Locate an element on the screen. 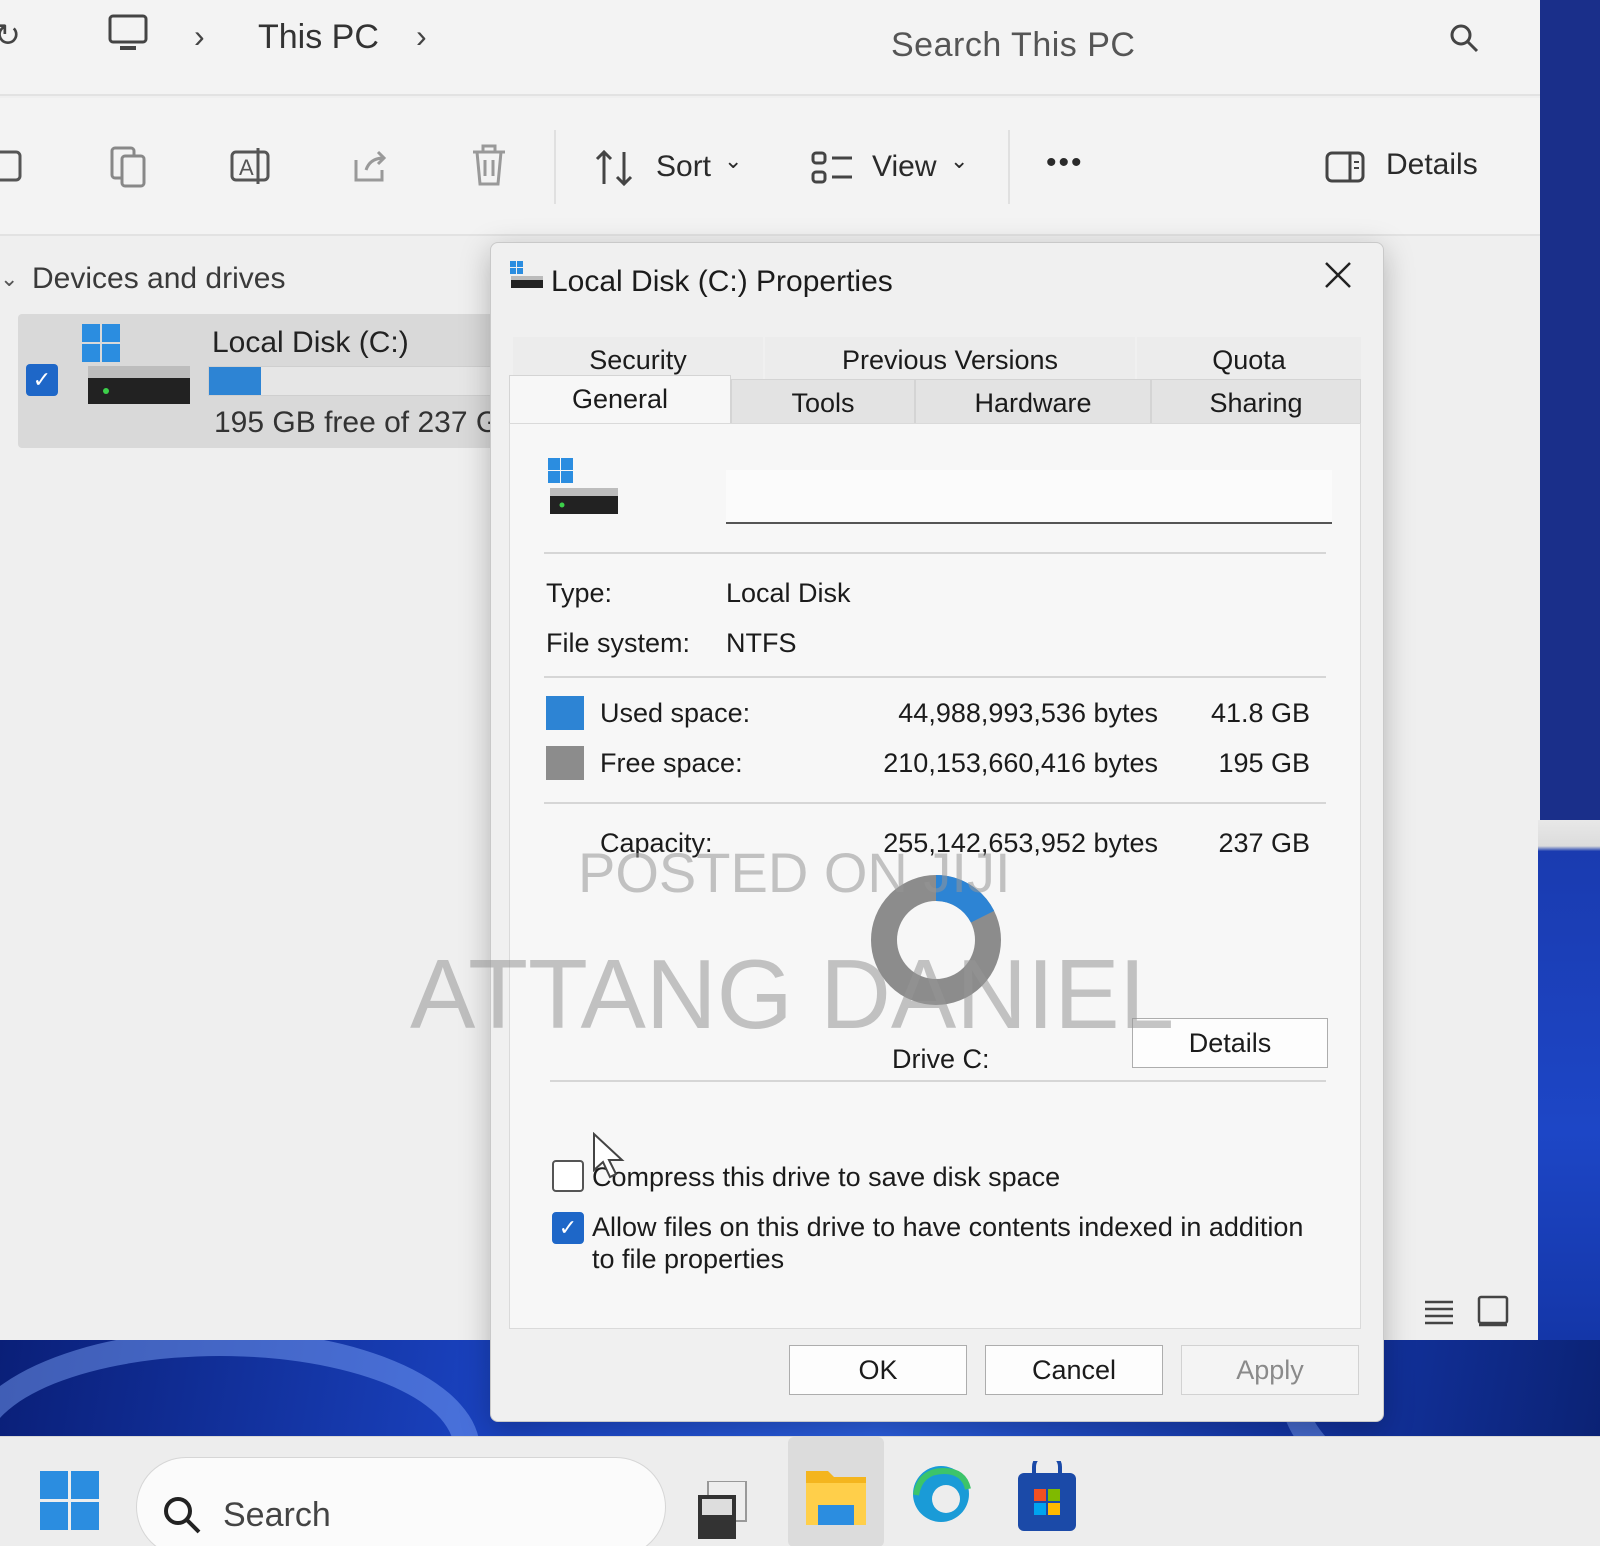 This screenshot has width=1600, height=1546. taskbar-search-box: Search is located at coordinates (401, 1501).